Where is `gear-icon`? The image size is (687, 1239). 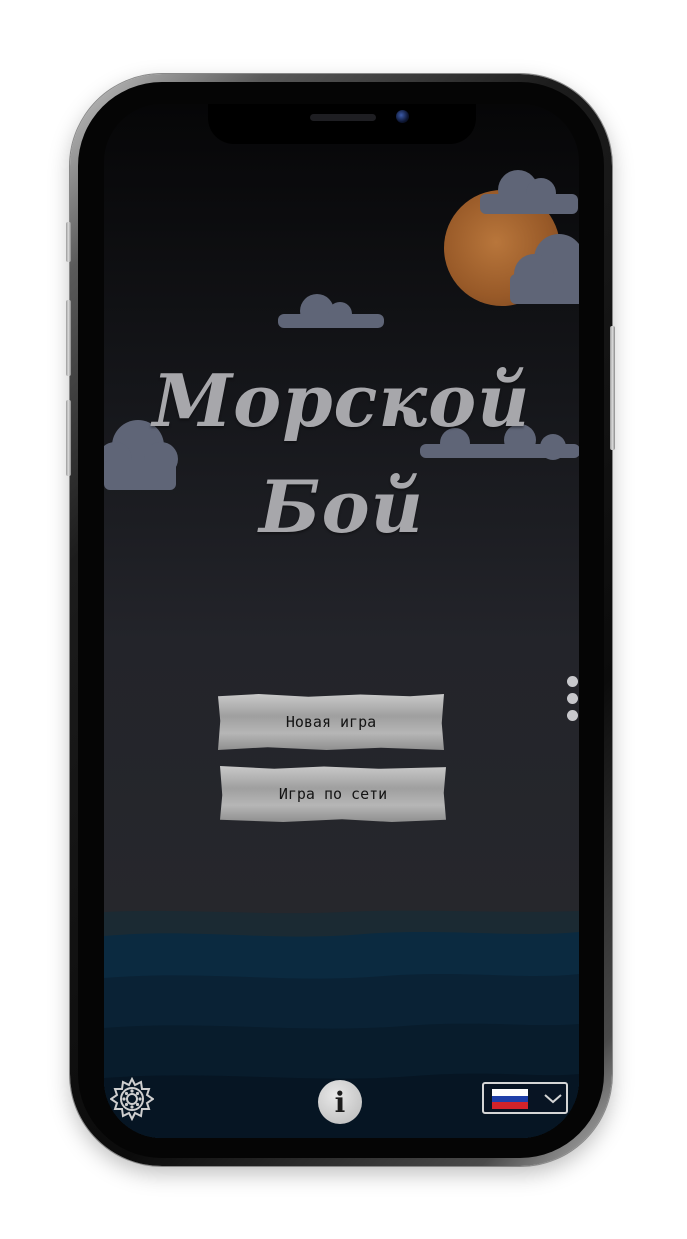 gear-icon is located at coordinates (132, 1099).